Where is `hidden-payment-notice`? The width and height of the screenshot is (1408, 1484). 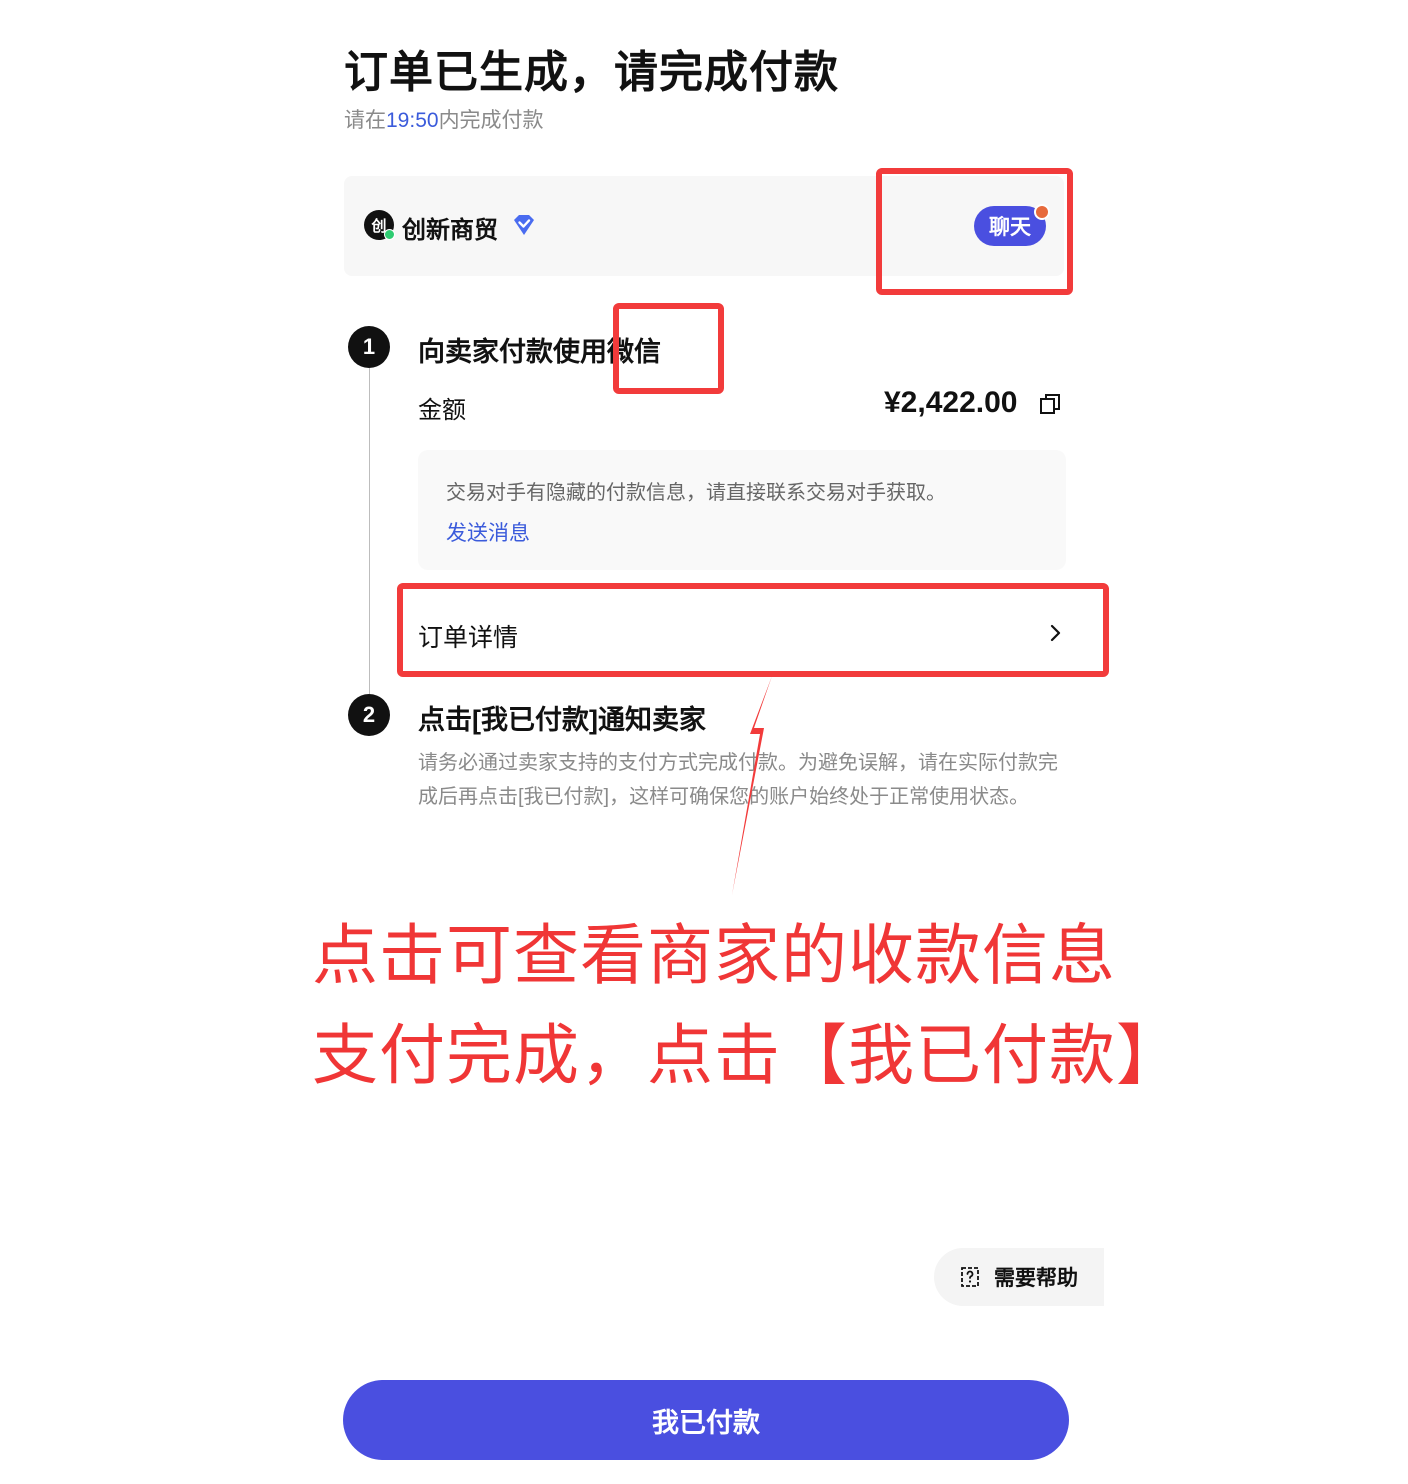 hidden-payment-notice is located at coordinates (742, 510).